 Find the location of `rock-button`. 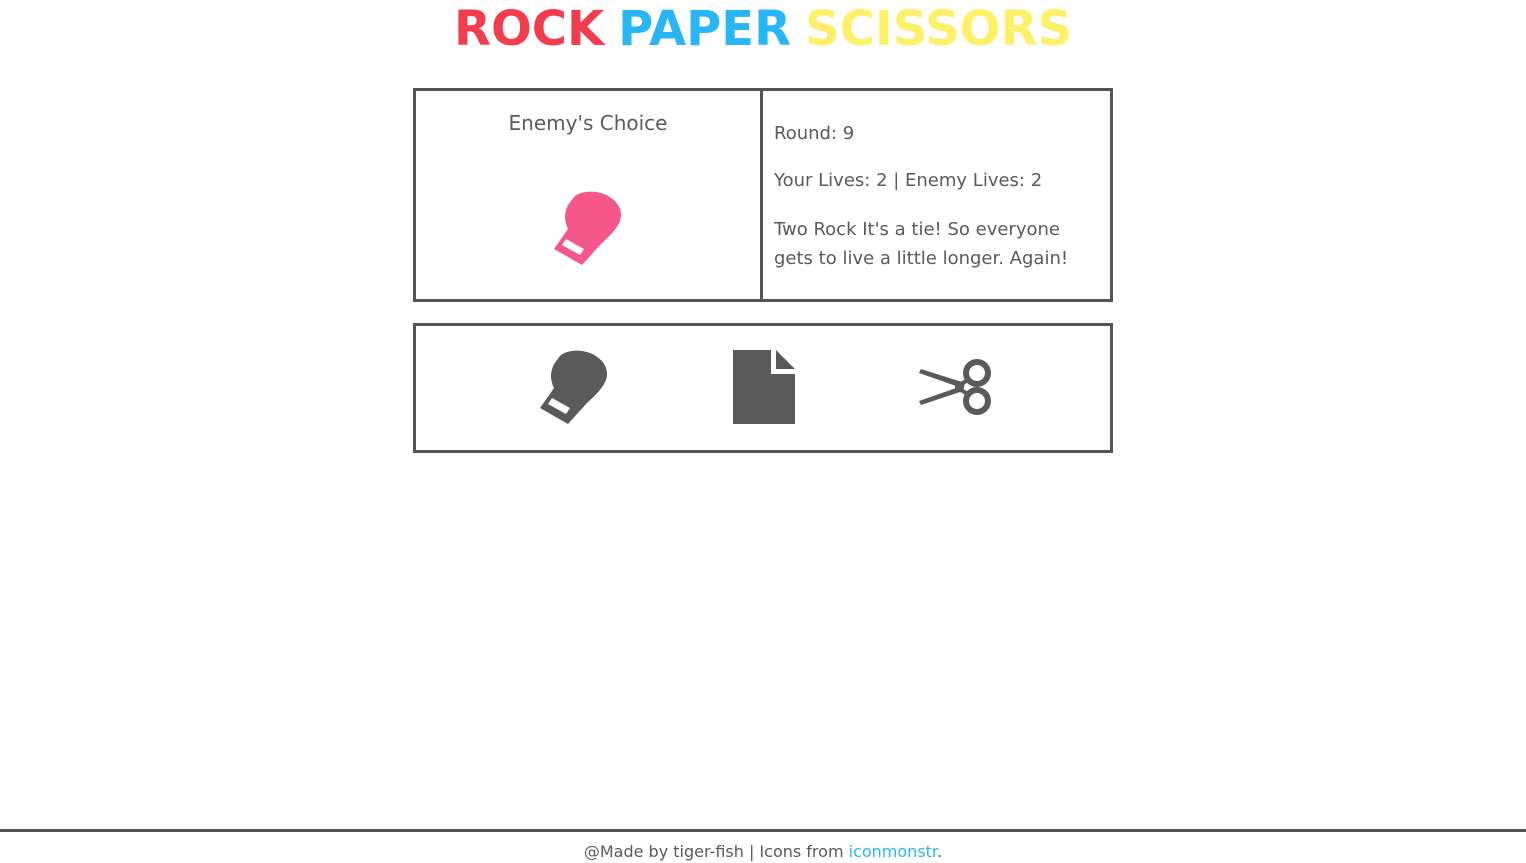

rock-button is located at coordinates (576, 387).